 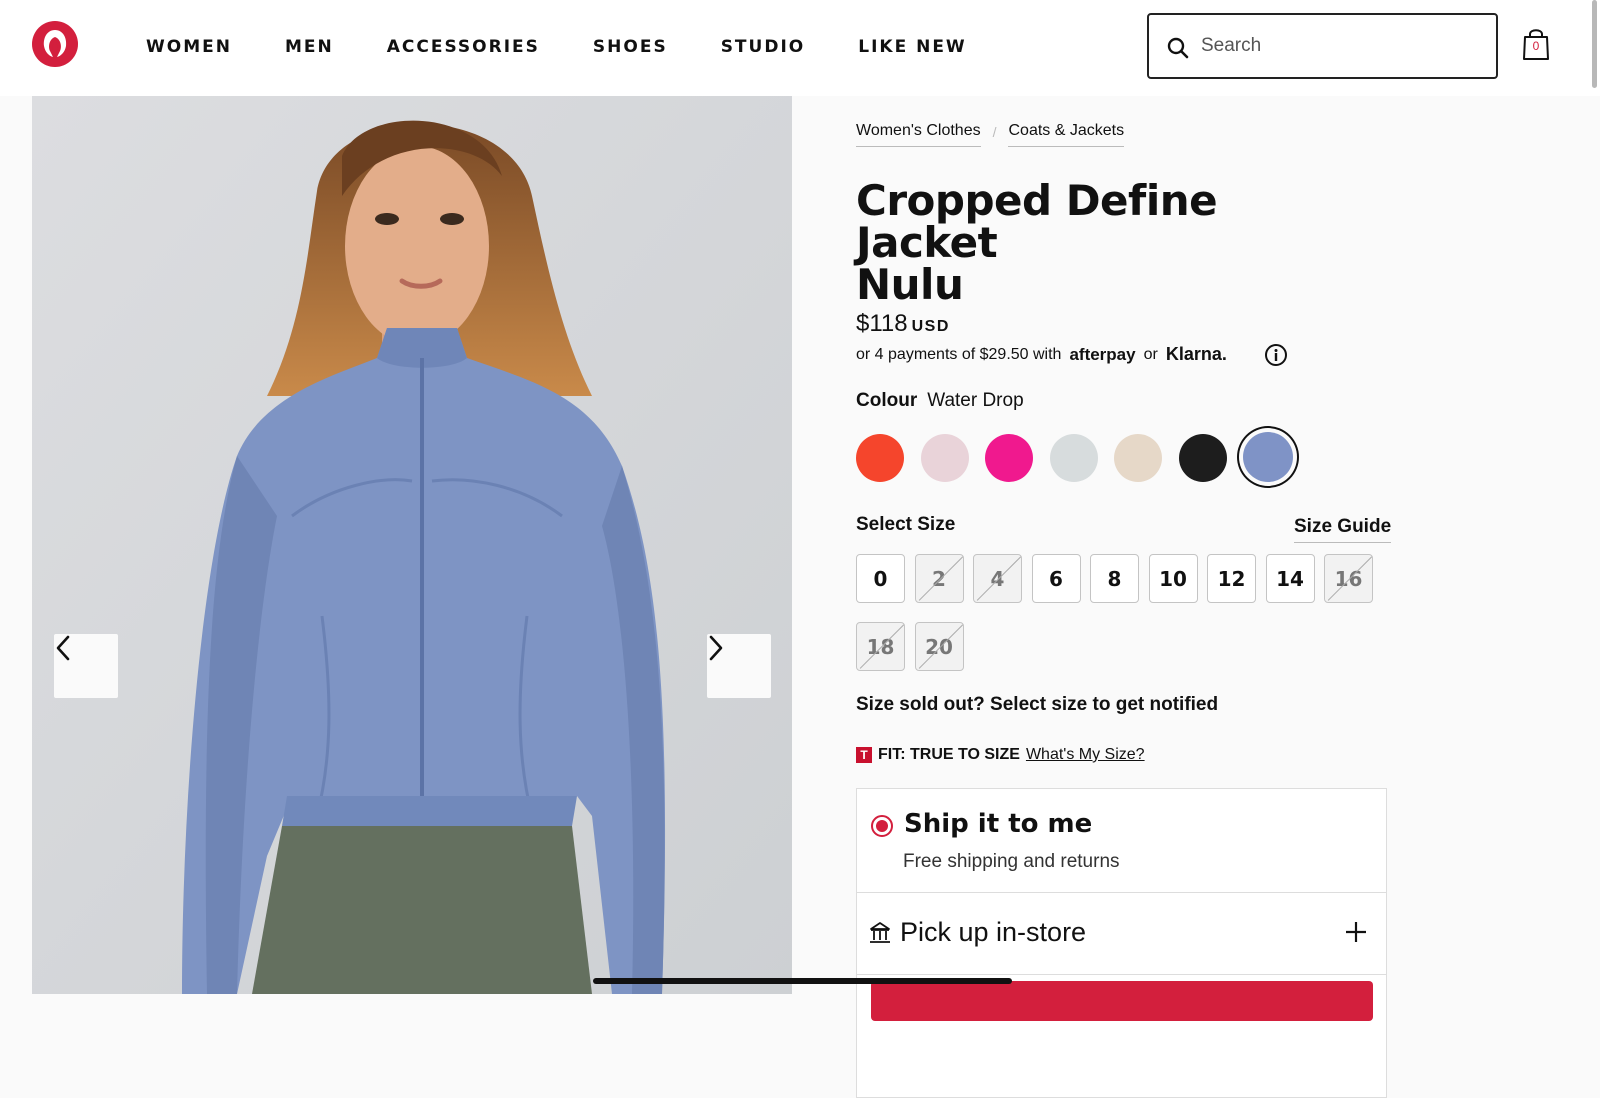 I want to click on chevron-right-icon, so click(x=716, y=648).